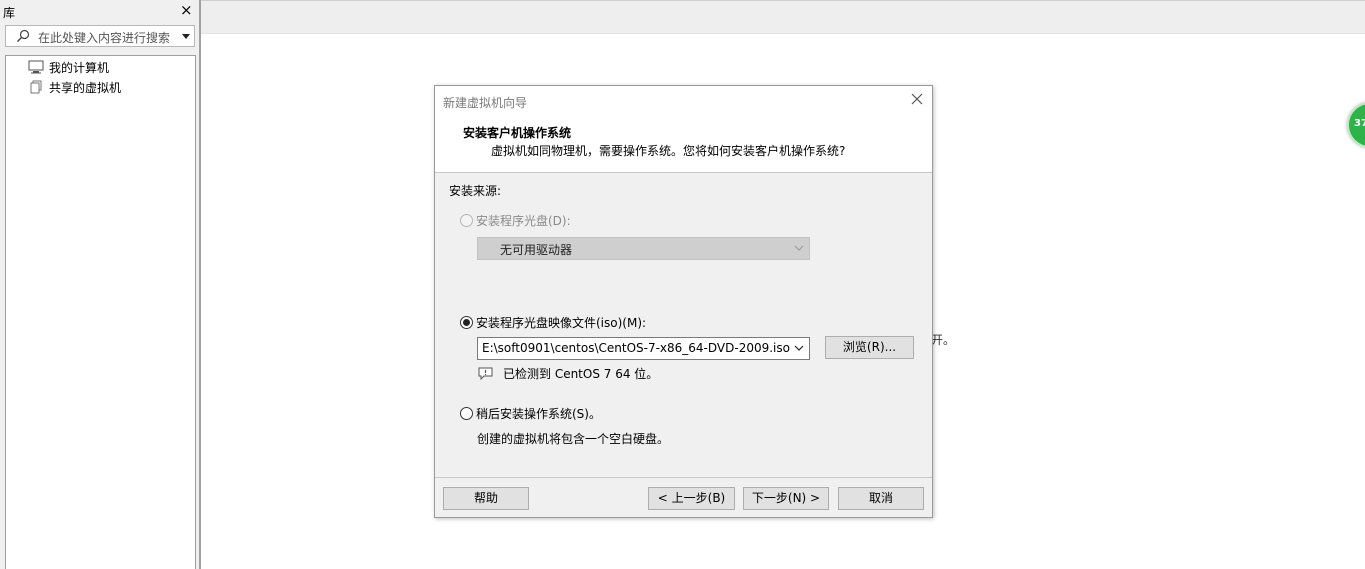 Image resolution: width=1365 pixels, height=569 pixels. I want to click on drive-select: 无可用驱动器, so click(643, 248).